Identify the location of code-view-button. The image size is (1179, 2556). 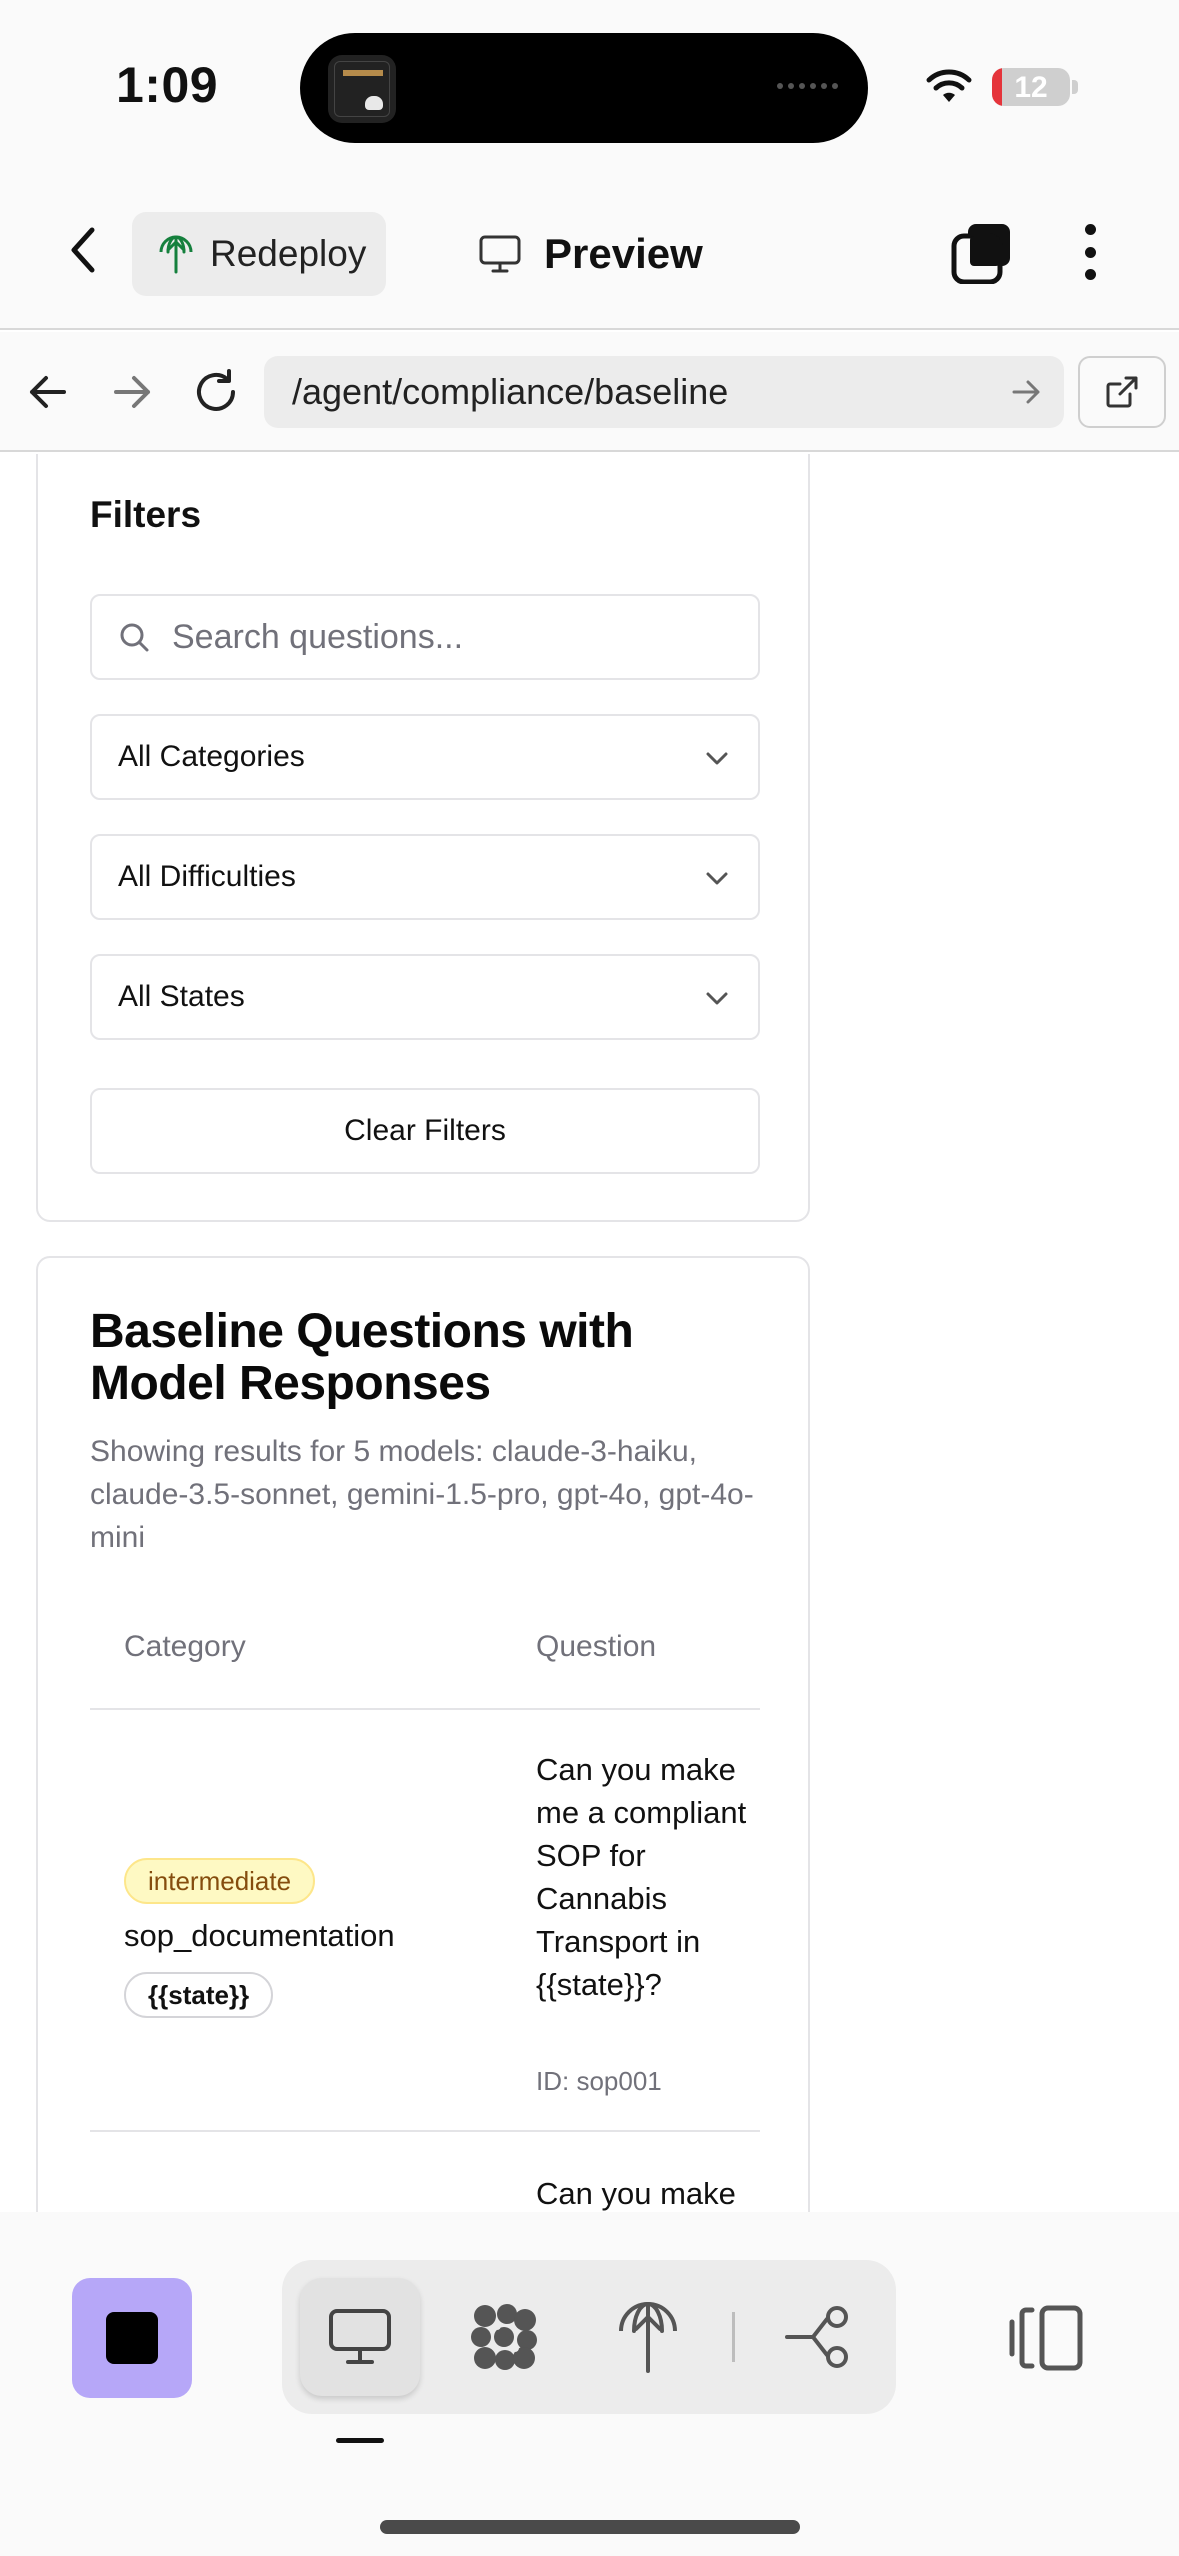
(504, 2337).